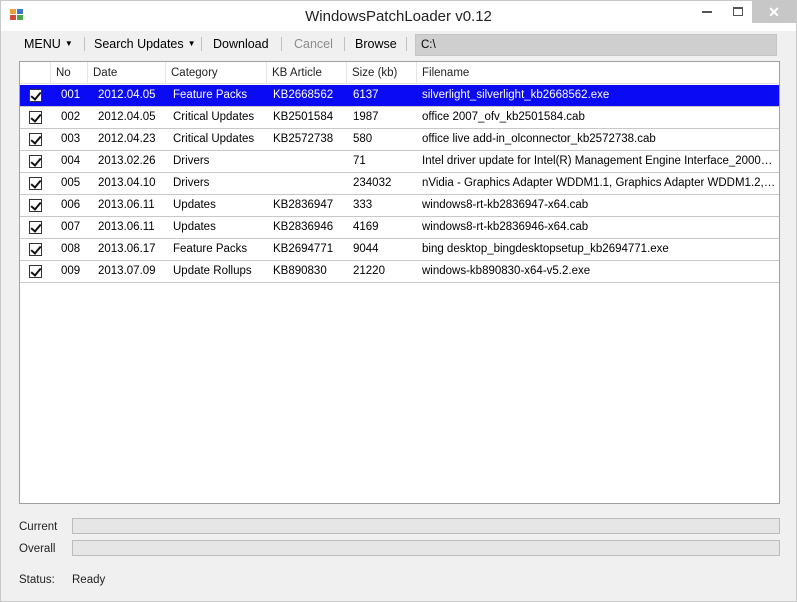  Describe the element at coordinates (303, 205) in the screenshot. I see `cell-kb: KB2836947` at that location.